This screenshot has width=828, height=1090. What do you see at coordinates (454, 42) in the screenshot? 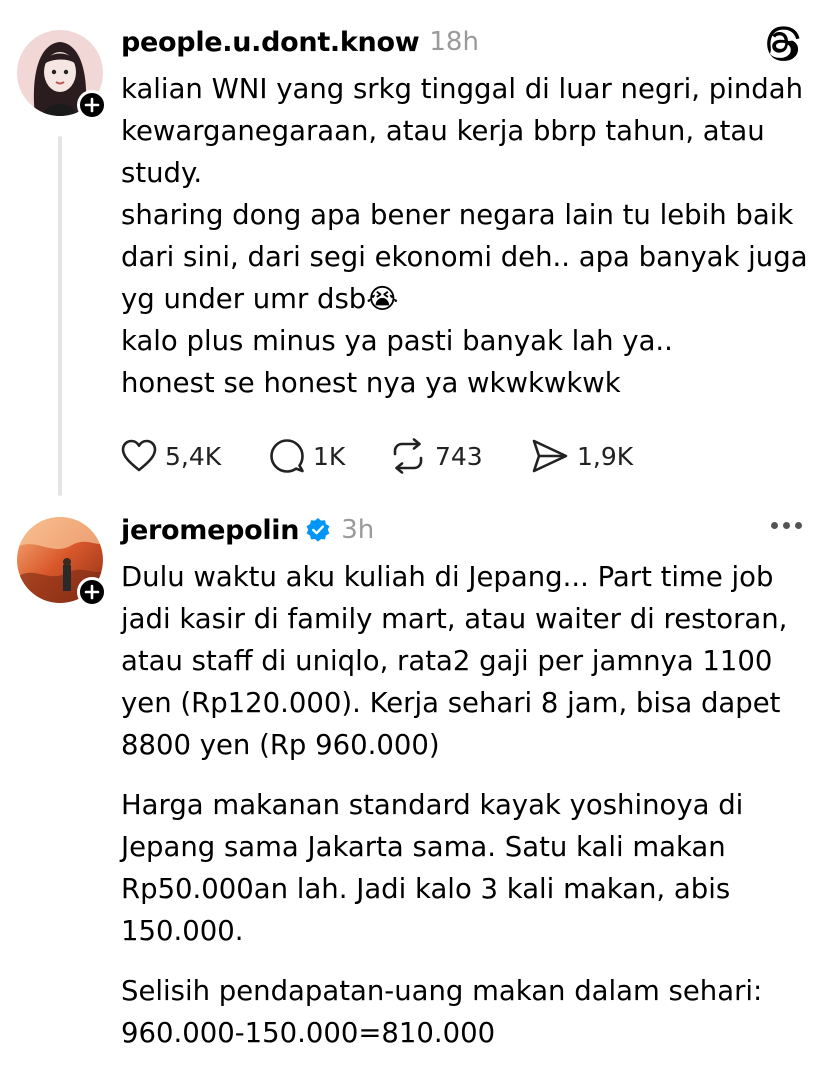
I see `post-time: 18h` at bounding box center [454, 42].